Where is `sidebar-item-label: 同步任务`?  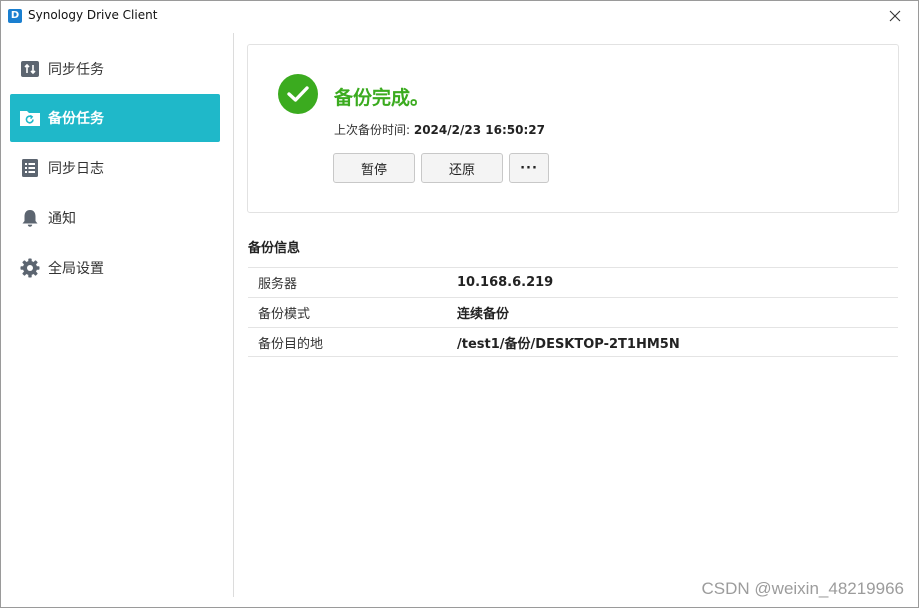
sidebar-item-label: 同步任务 is located at coordinates (76, 70).